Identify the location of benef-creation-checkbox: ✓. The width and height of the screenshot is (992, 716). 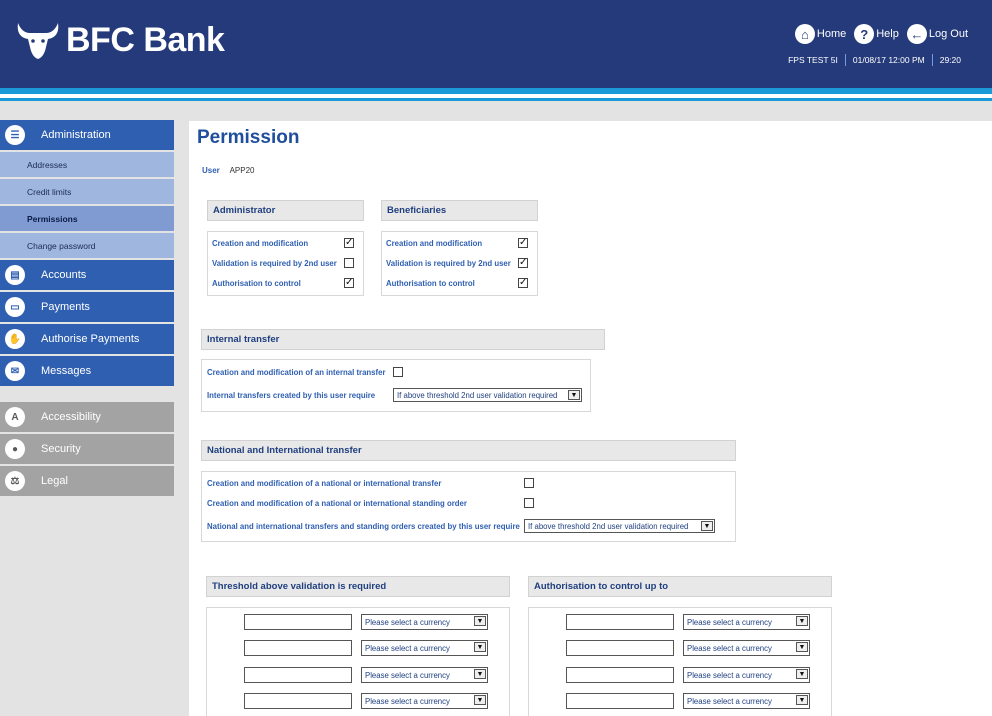
(523, 243).